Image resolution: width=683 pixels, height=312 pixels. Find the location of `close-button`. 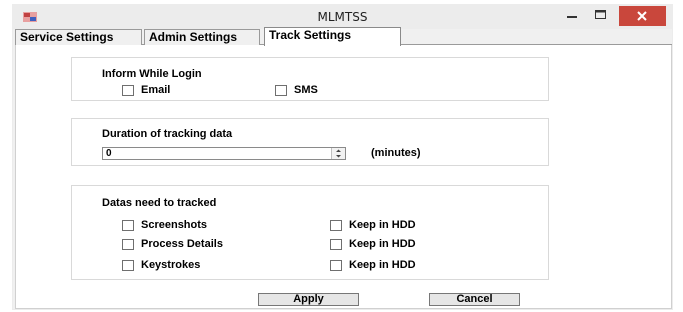

close-button is located at coordinates (642, 16).